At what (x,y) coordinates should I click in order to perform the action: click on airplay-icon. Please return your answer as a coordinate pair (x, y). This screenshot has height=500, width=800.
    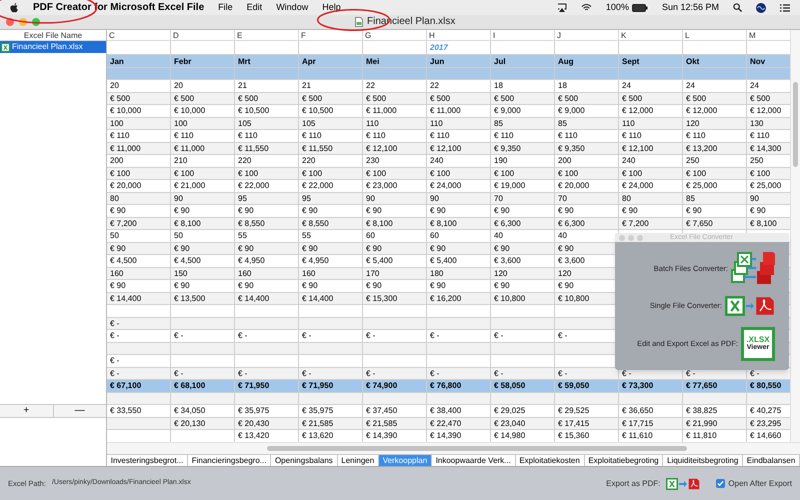
    Looking at the image, I should click on (561, 7).